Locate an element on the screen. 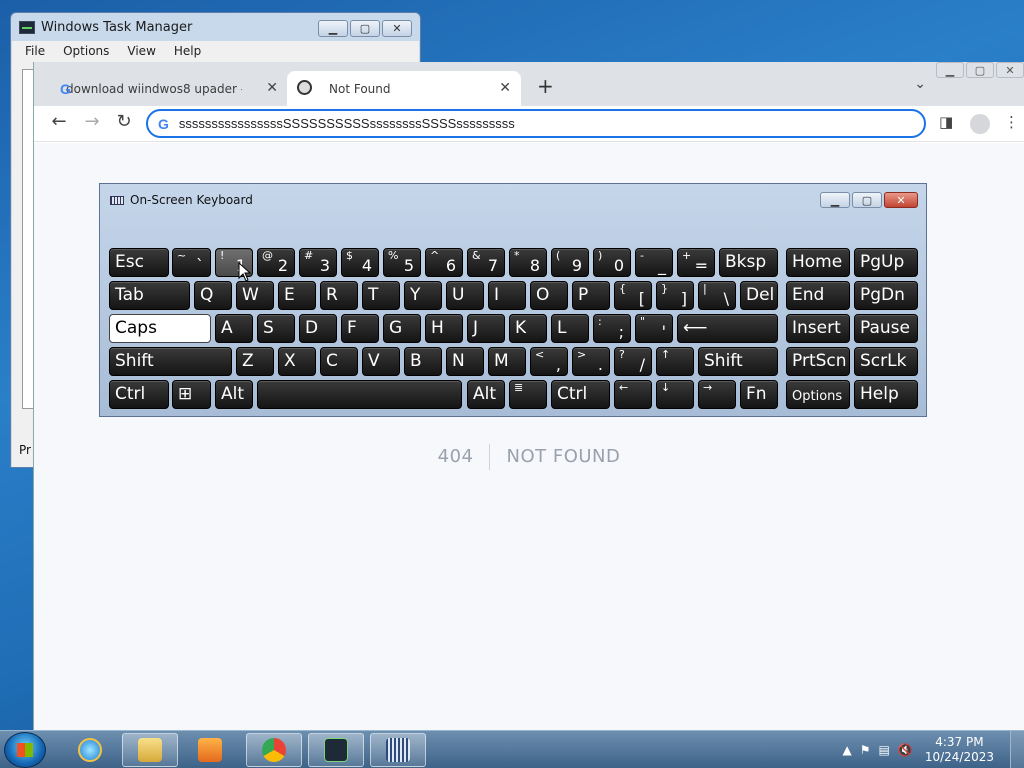  menu-help: Help is located at coordinates (187, 51).